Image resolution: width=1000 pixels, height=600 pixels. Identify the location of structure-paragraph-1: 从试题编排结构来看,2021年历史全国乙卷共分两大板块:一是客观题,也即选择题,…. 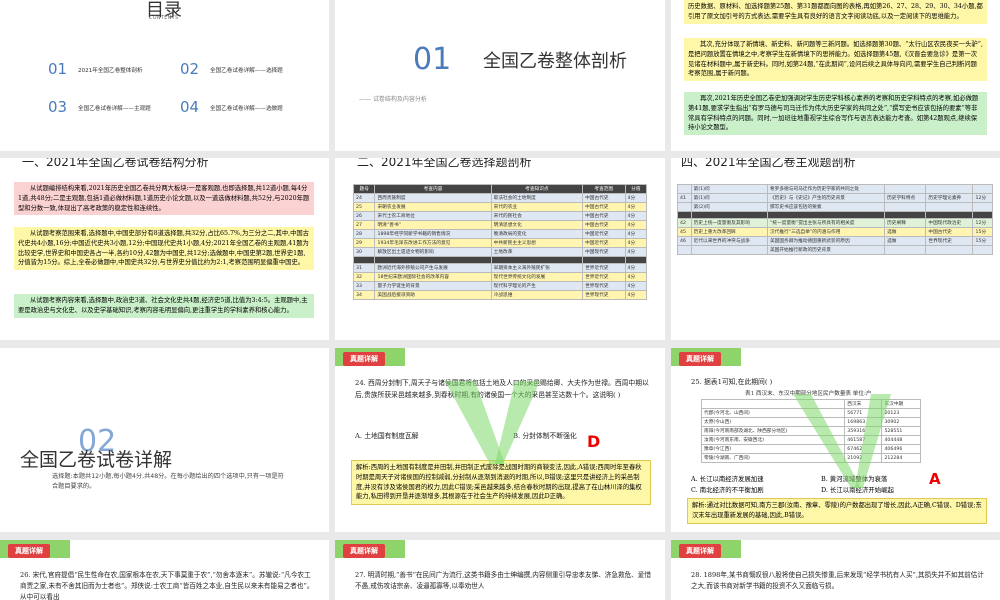
(164, 199).